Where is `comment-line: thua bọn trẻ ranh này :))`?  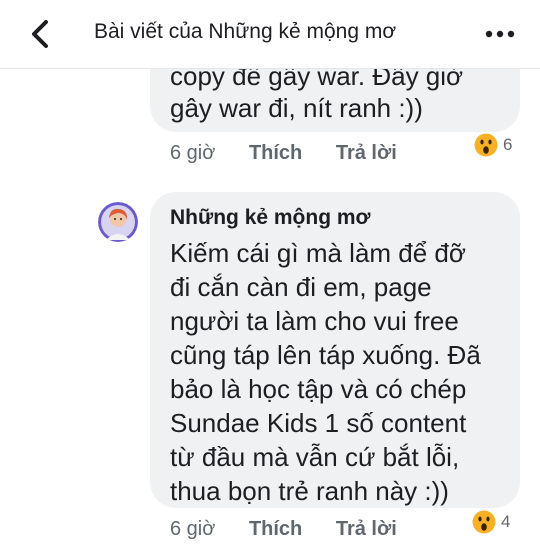 comment-line: thua bọn trẻ ranh này :)) is located at coordinates (309, 491).